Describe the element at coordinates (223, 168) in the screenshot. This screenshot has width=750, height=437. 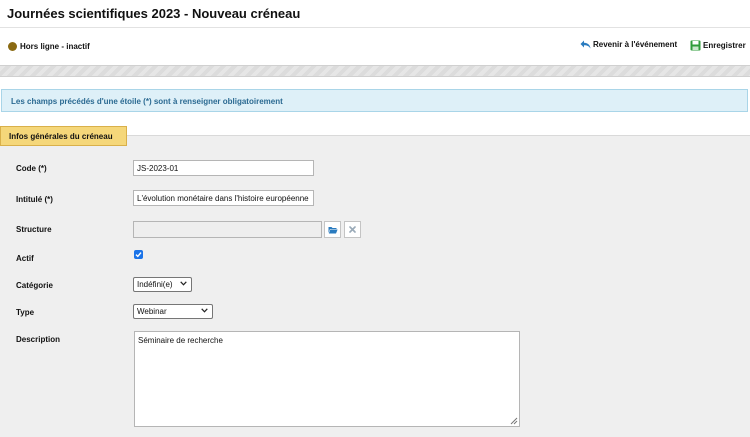
I see `code-input` at that location.